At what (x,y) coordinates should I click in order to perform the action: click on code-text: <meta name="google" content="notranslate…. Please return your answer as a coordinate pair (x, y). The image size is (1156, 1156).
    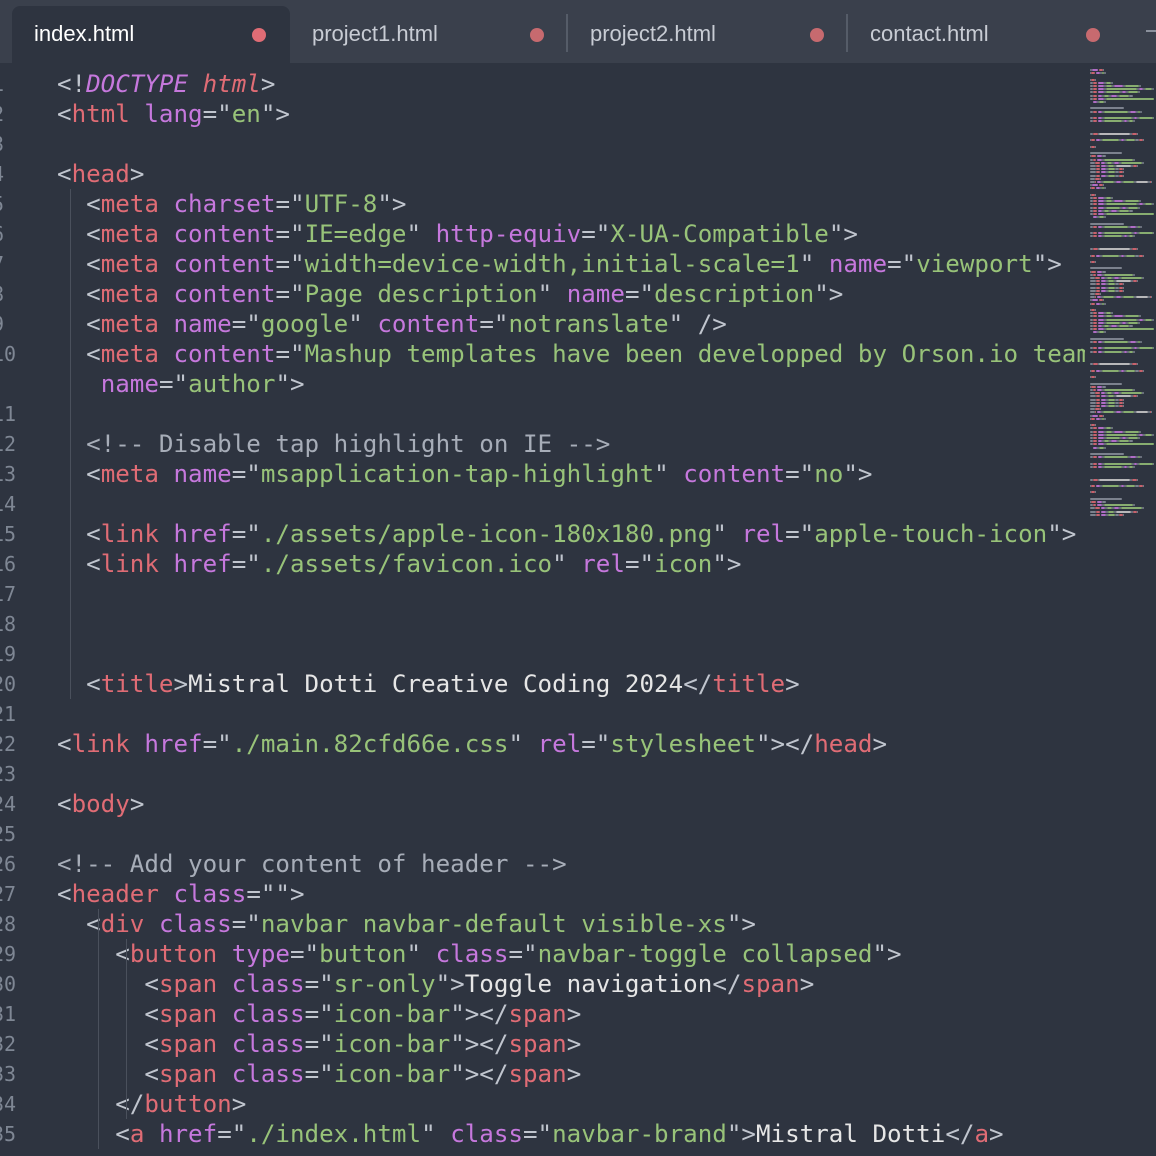
    Looking at the image, I should click on (392, 324).